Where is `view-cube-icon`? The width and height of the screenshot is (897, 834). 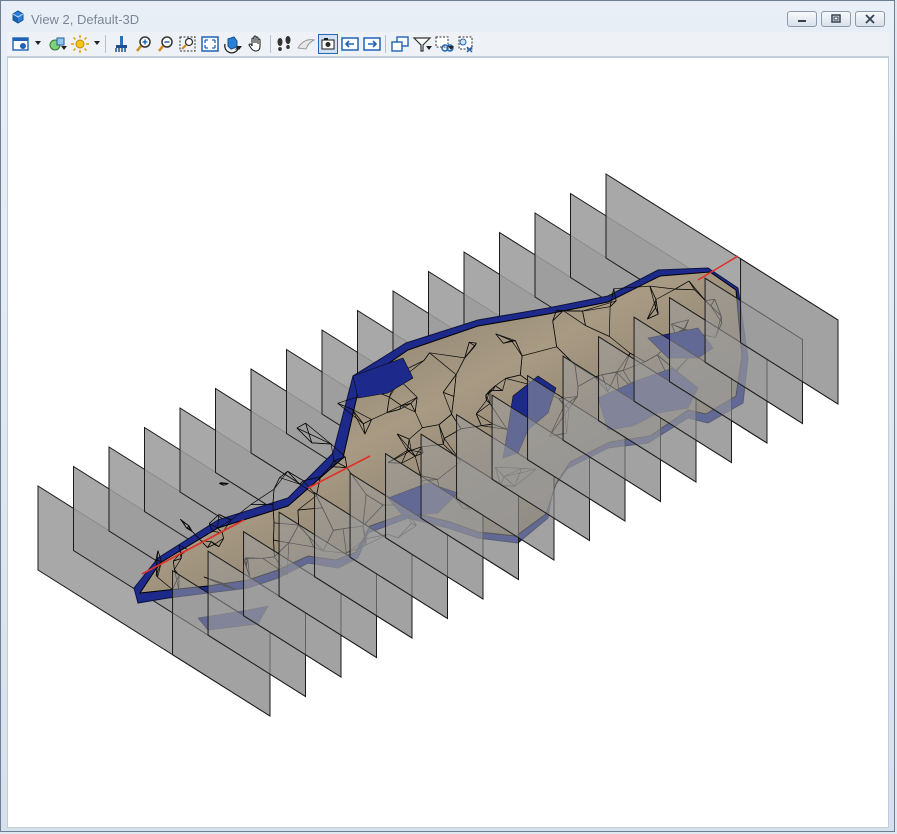
view-cube-icon is located at coordinates (18, 17).